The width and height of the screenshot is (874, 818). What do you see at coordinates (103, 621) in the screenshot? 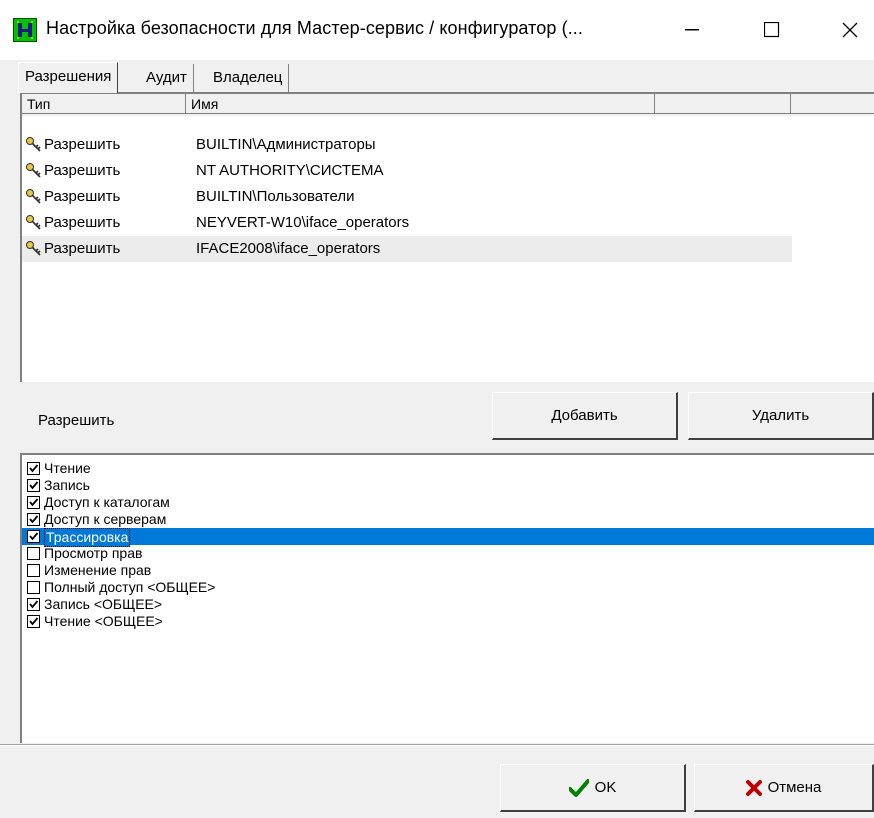
I see `permission-label: Чтение <ОБЩЕЕ>` at bounding box center [103, 621].